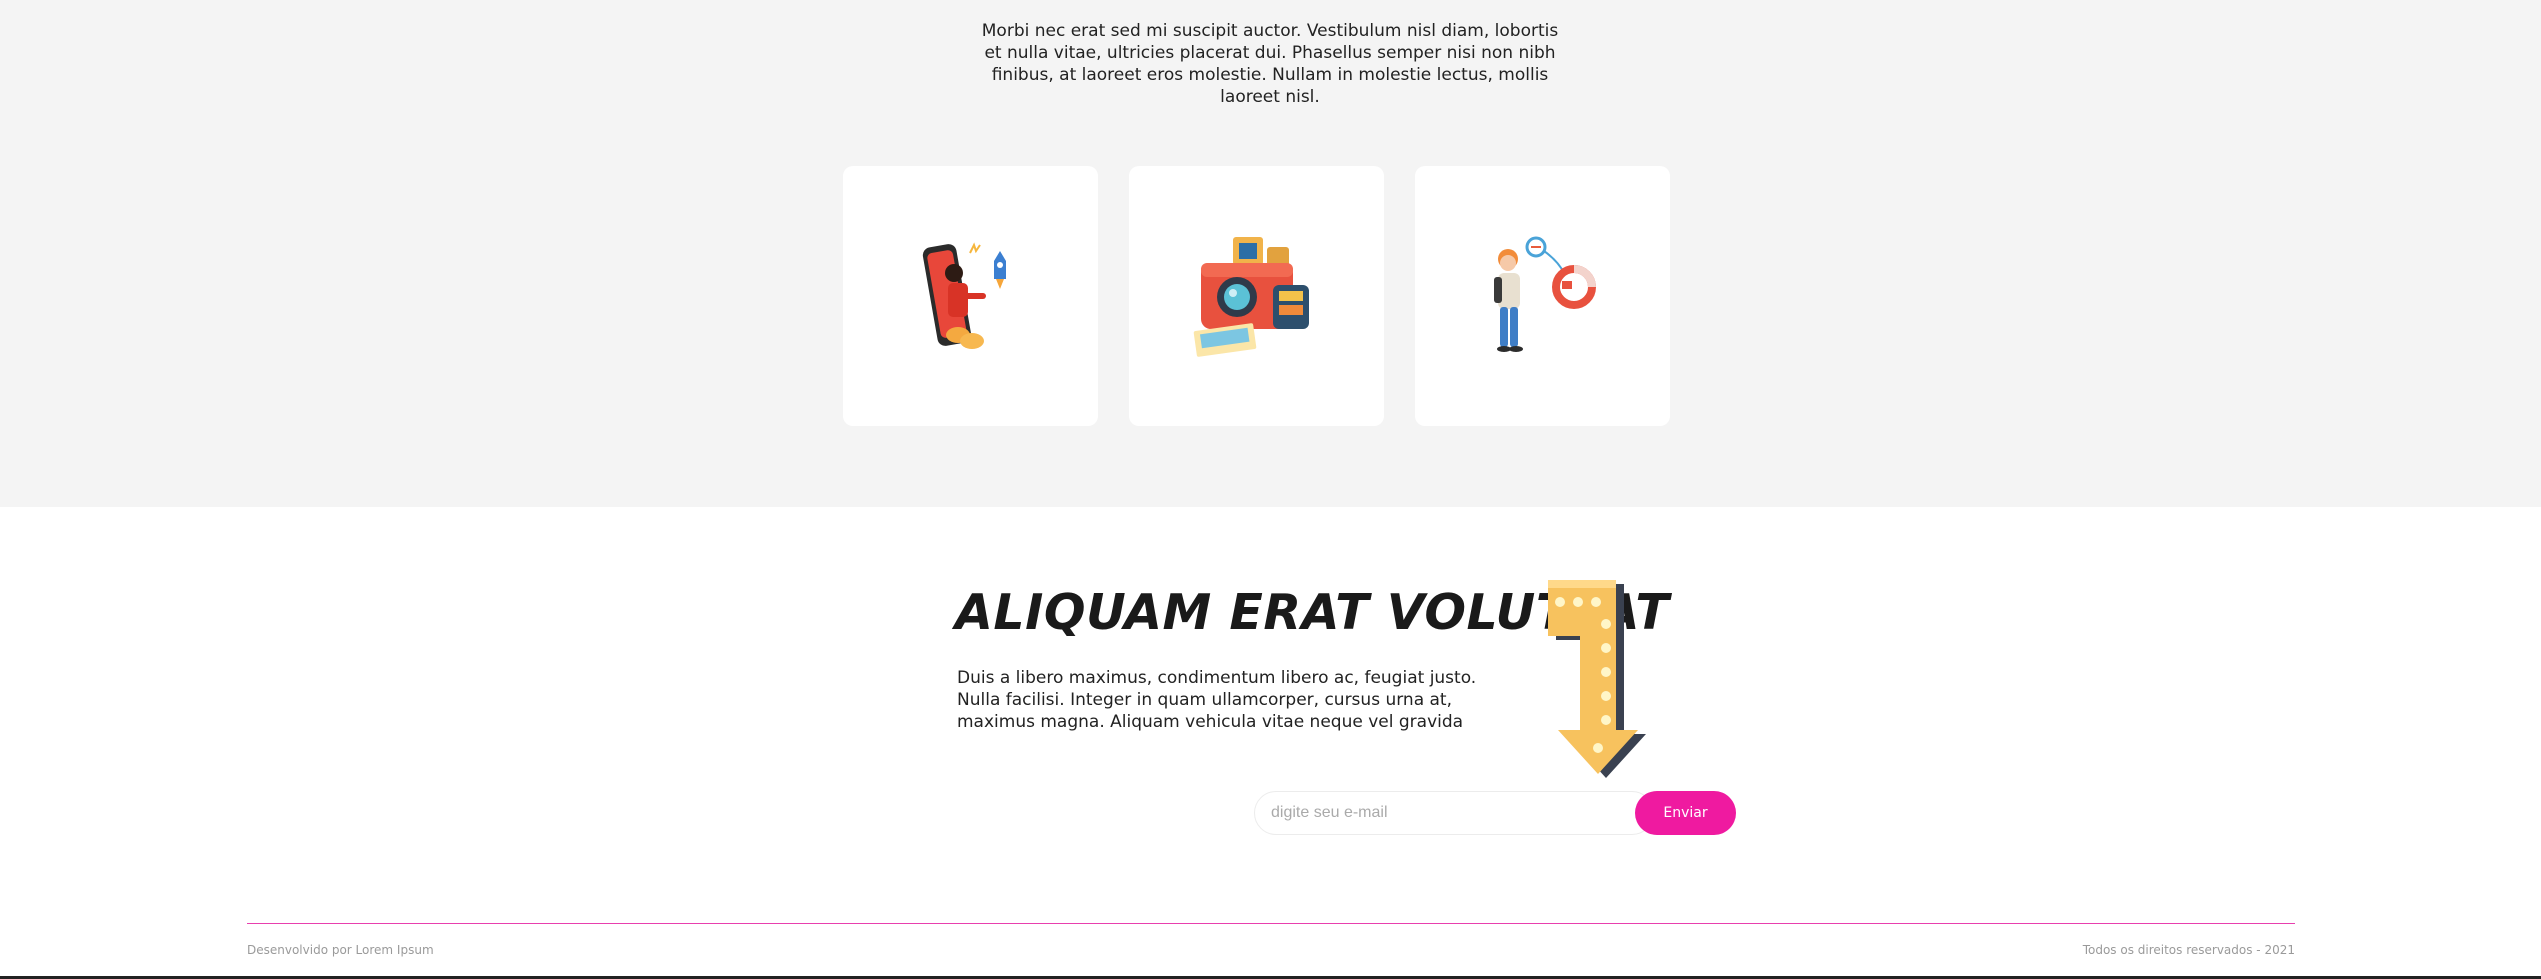 The image size is (2541, 979). What do you see at coordinates (340, 950) in the screenshot?
I see `footer-credit: Desenvolvido por Lorem Ipsum` at bounding box center [340, 950].